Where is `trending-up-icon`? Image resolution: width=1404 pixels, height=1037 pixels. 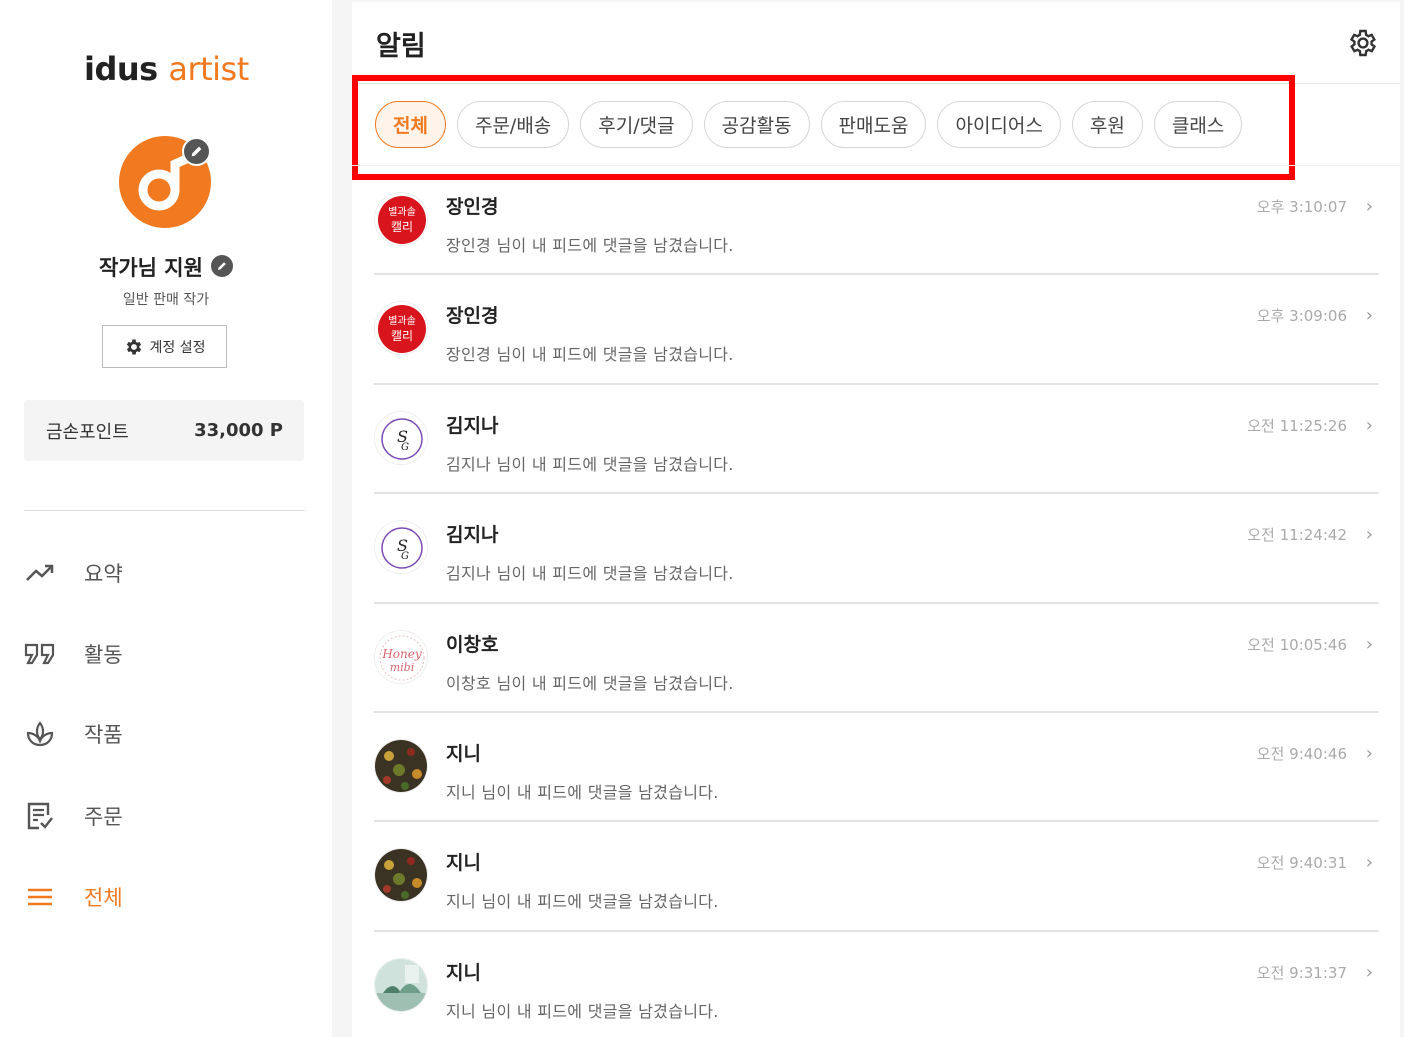 trending-up-icon is located at coordinates (40, 573).